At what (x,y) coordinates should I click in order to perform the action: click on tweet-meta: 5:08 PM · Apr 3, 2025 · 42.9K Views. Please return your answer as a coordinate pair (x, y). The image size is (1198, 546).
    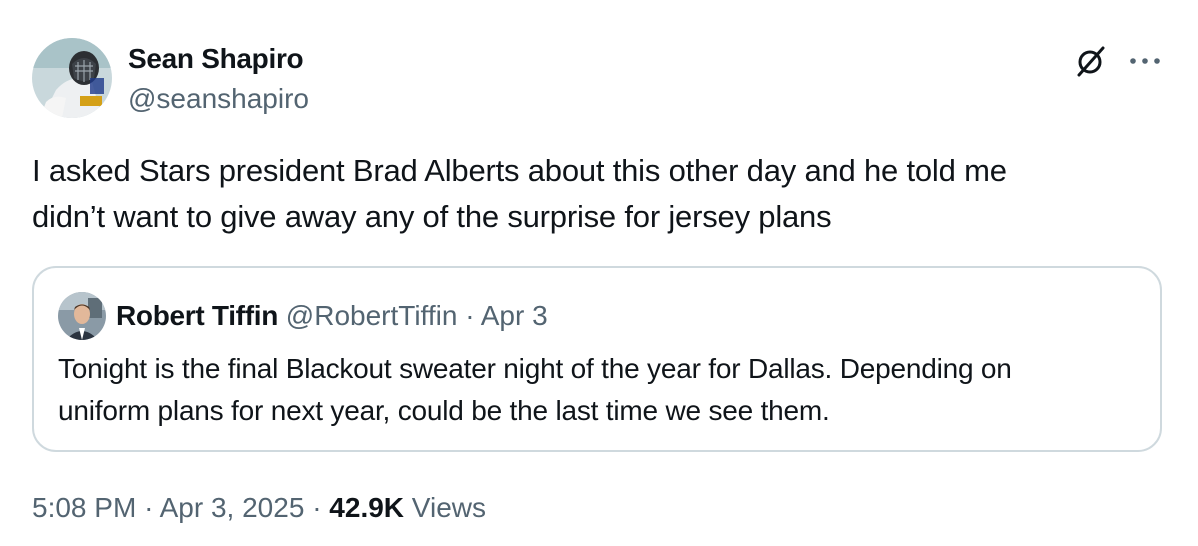
    Looking at the image, I should click on (259, 508).